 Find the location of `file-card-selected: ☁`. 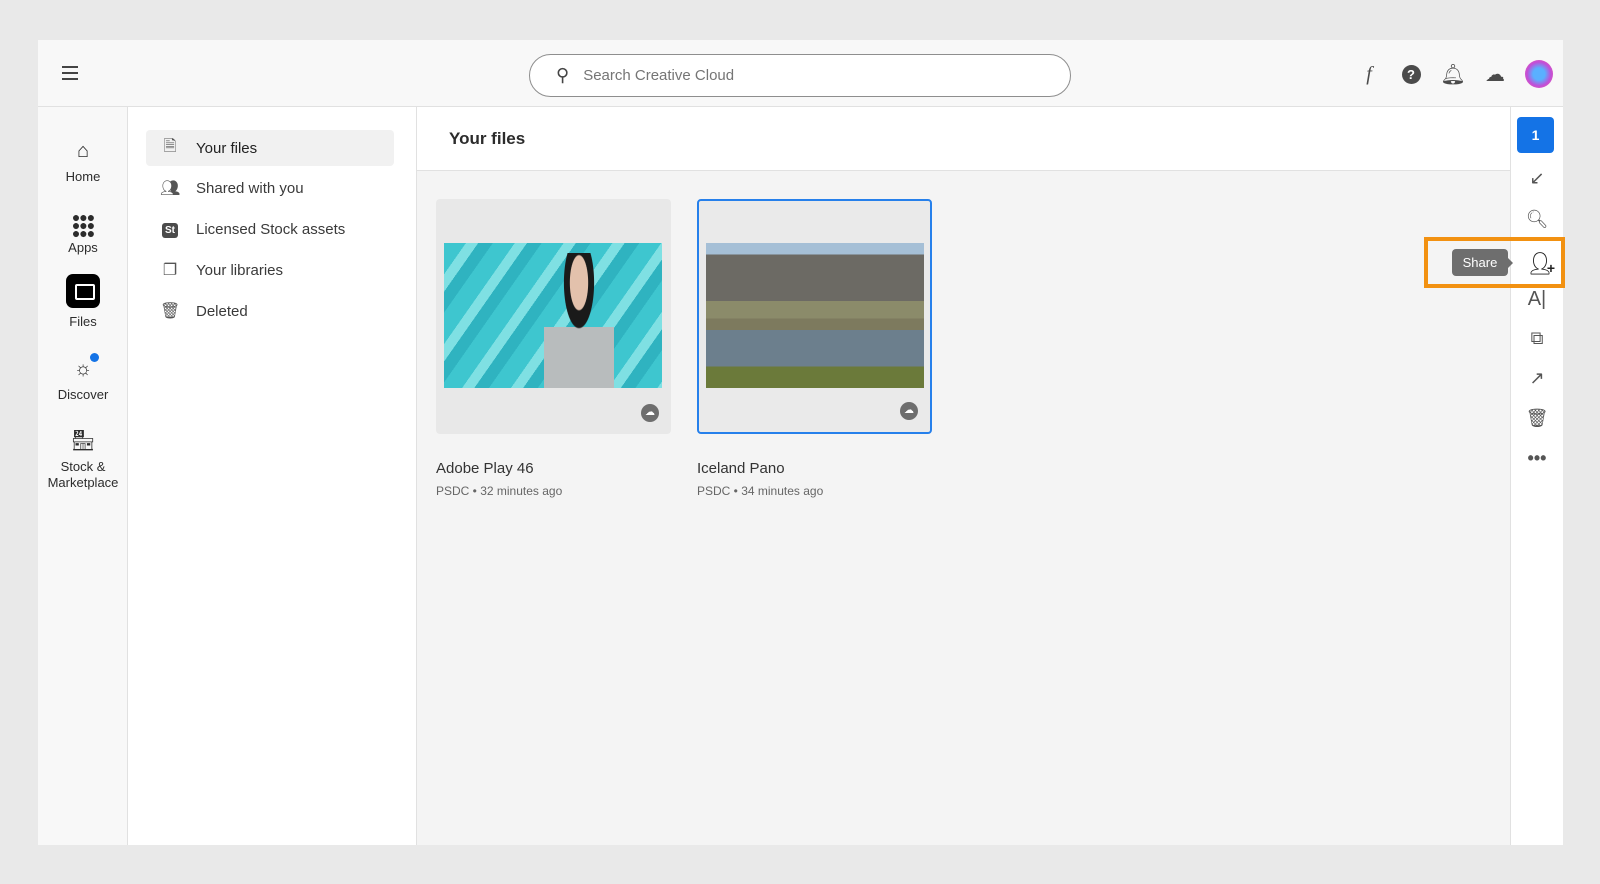

file-card-selected: ☁ is located at coordinates (814, 316).